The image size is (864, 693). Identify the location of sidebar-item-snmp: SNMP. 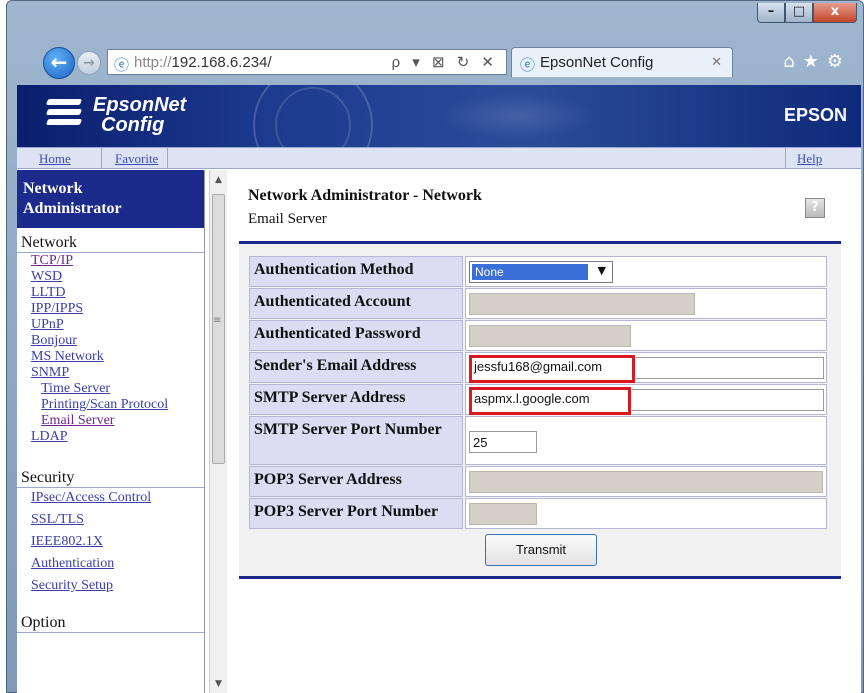
(117, 373).